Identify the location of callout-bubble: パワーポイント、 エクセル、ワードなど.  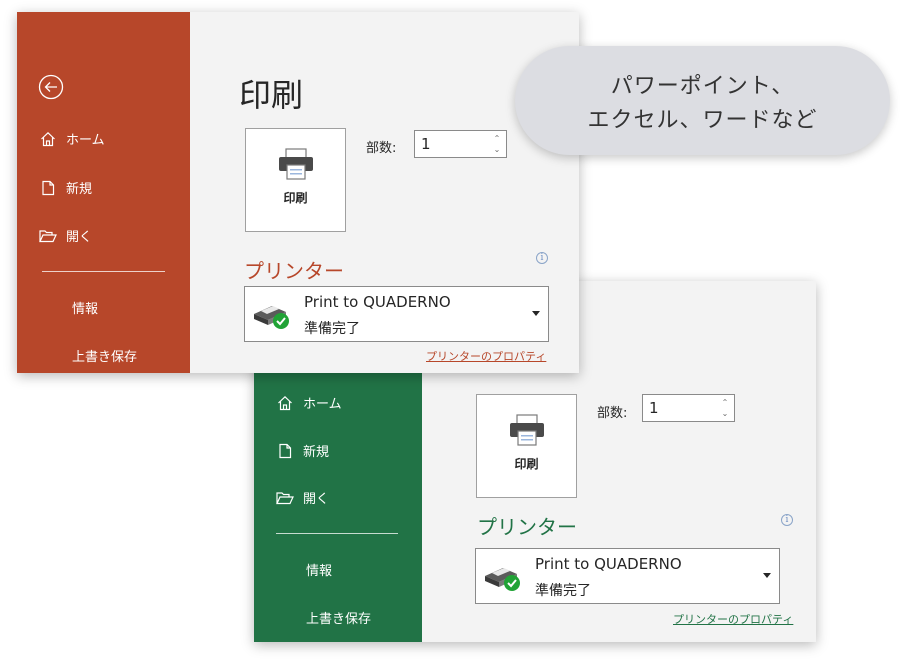
(702, 100).